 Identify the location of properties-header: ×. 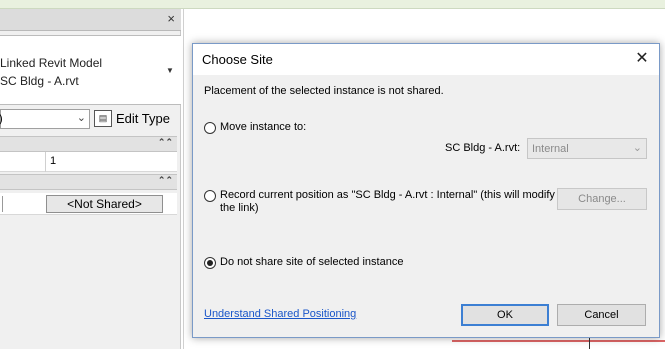
(90, 20).